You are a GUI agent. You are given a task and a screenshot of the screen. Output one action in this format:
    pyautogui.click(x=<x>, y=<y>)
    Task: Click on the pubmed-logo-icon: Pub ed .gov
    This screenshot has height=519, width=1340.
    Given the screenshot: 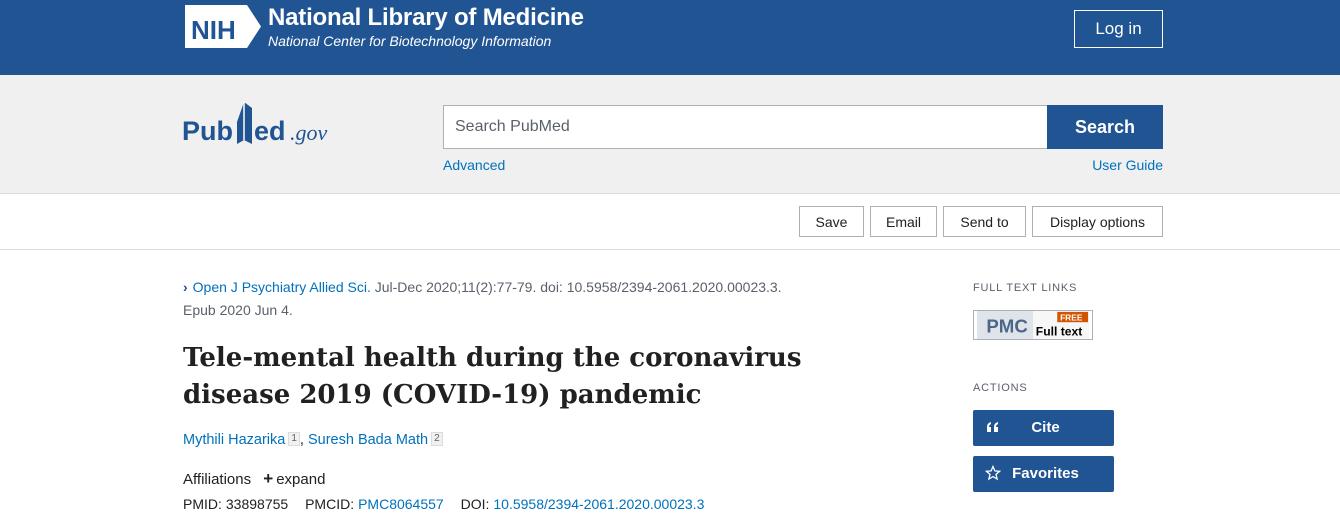 What is the action you would take?
    pyautogui.click(x=277, y=126)
    